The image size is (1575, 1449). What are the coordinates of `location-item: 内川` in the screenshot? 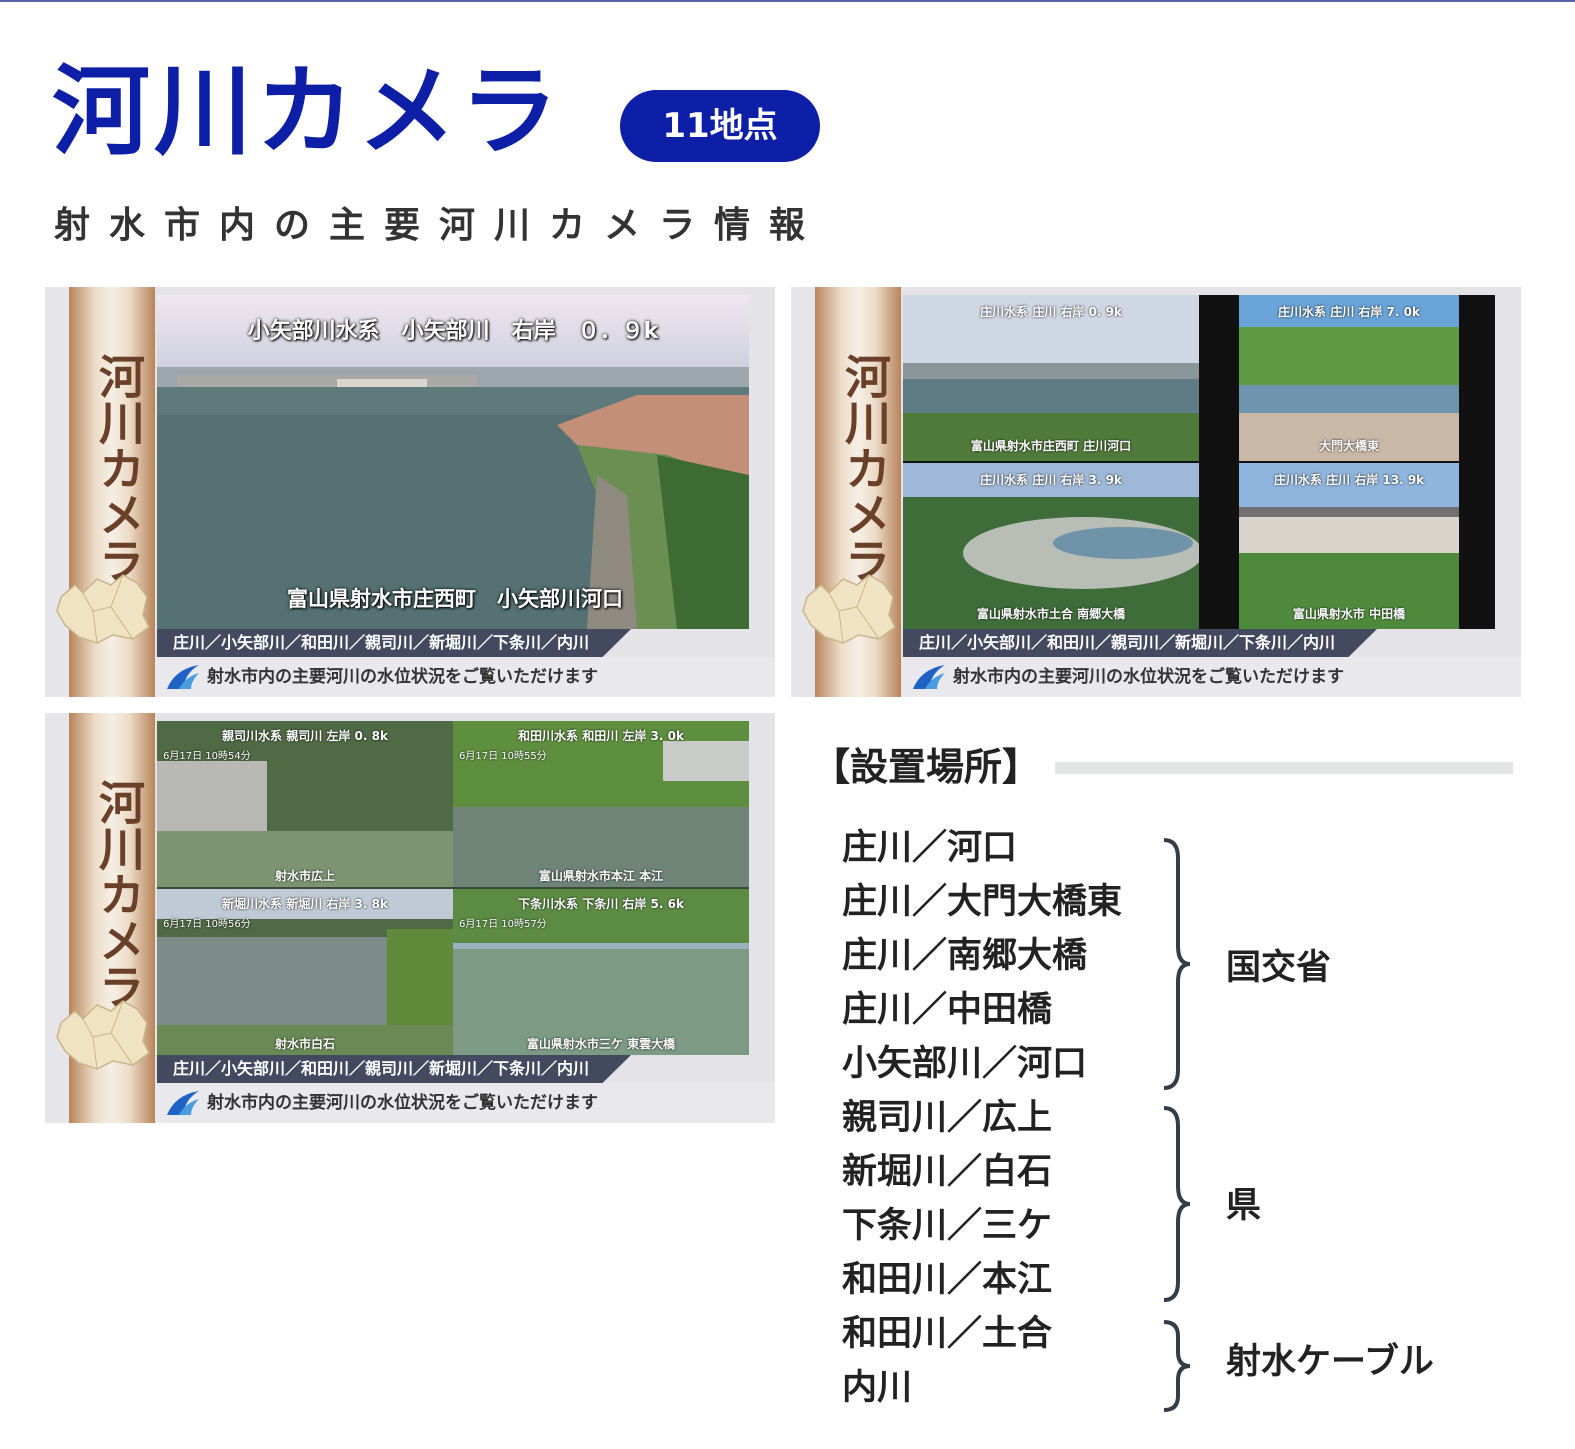 It's located at (877, 1388).